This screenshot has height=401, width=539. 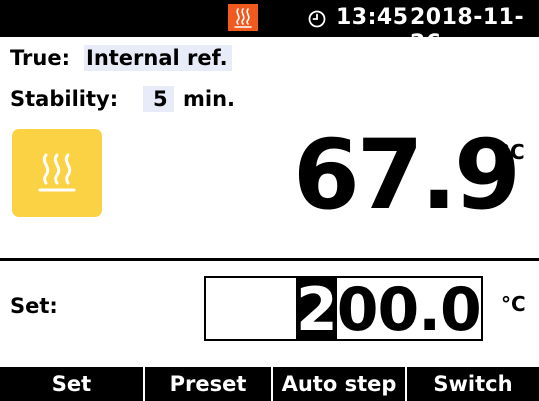 I want to click on temperature-unit: °C, so click(x=512, y=152).